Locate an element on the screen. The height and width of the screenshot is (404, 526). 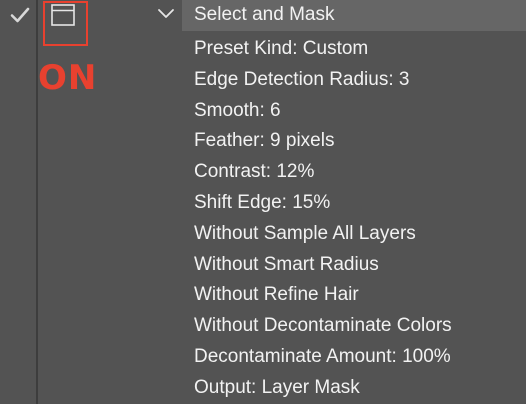
parameter-item: Without Smart Radius is located at coordinates (286, 264).